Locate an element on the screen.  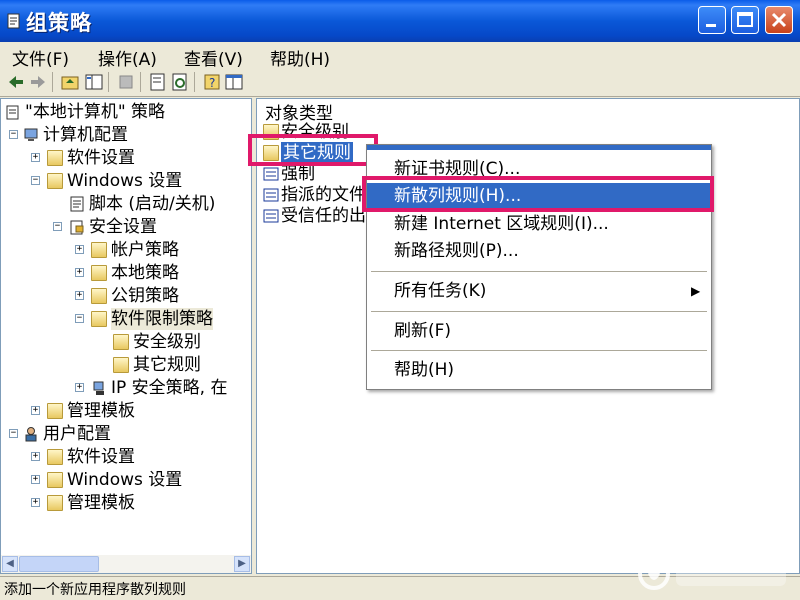
column-header-object-type: 对象类型 is located at coordinates (528, 111).